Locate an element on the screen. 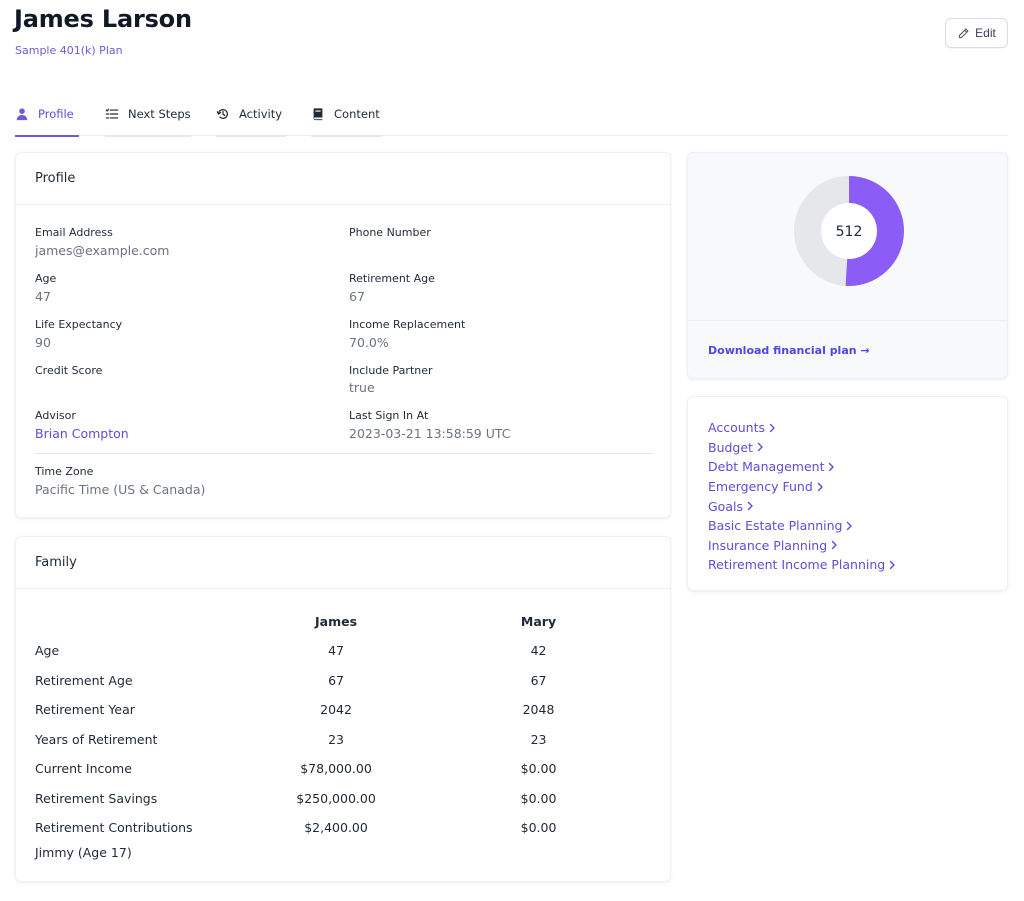 The height and width of the screenshot is (901, 1024). table-row: Retirement Age 67 67 is located at coordinates (335, 681).